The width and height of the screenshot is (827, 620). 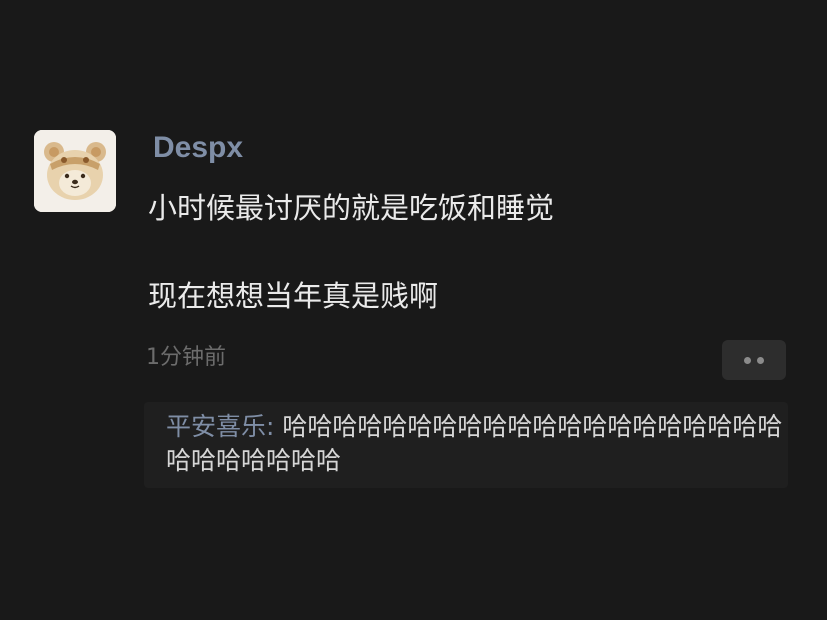 I want to click on post-text-line-1: 小时候最讨厌的就是吃饭和睡觉, so click(x=351, y=208).